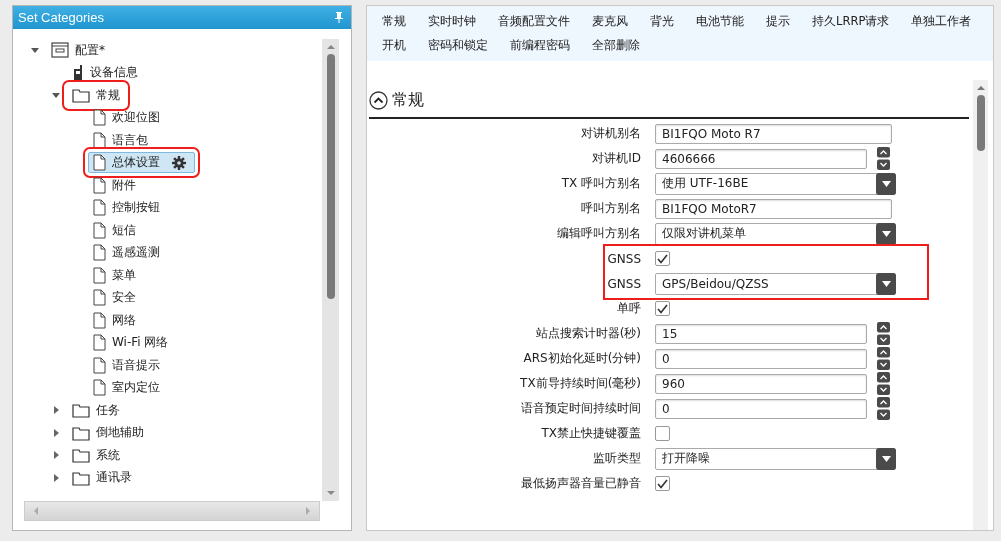  Describe the element at coordinates (126, 118) in the screenshot. I see `tree-item: 欢迎位图` at that location.